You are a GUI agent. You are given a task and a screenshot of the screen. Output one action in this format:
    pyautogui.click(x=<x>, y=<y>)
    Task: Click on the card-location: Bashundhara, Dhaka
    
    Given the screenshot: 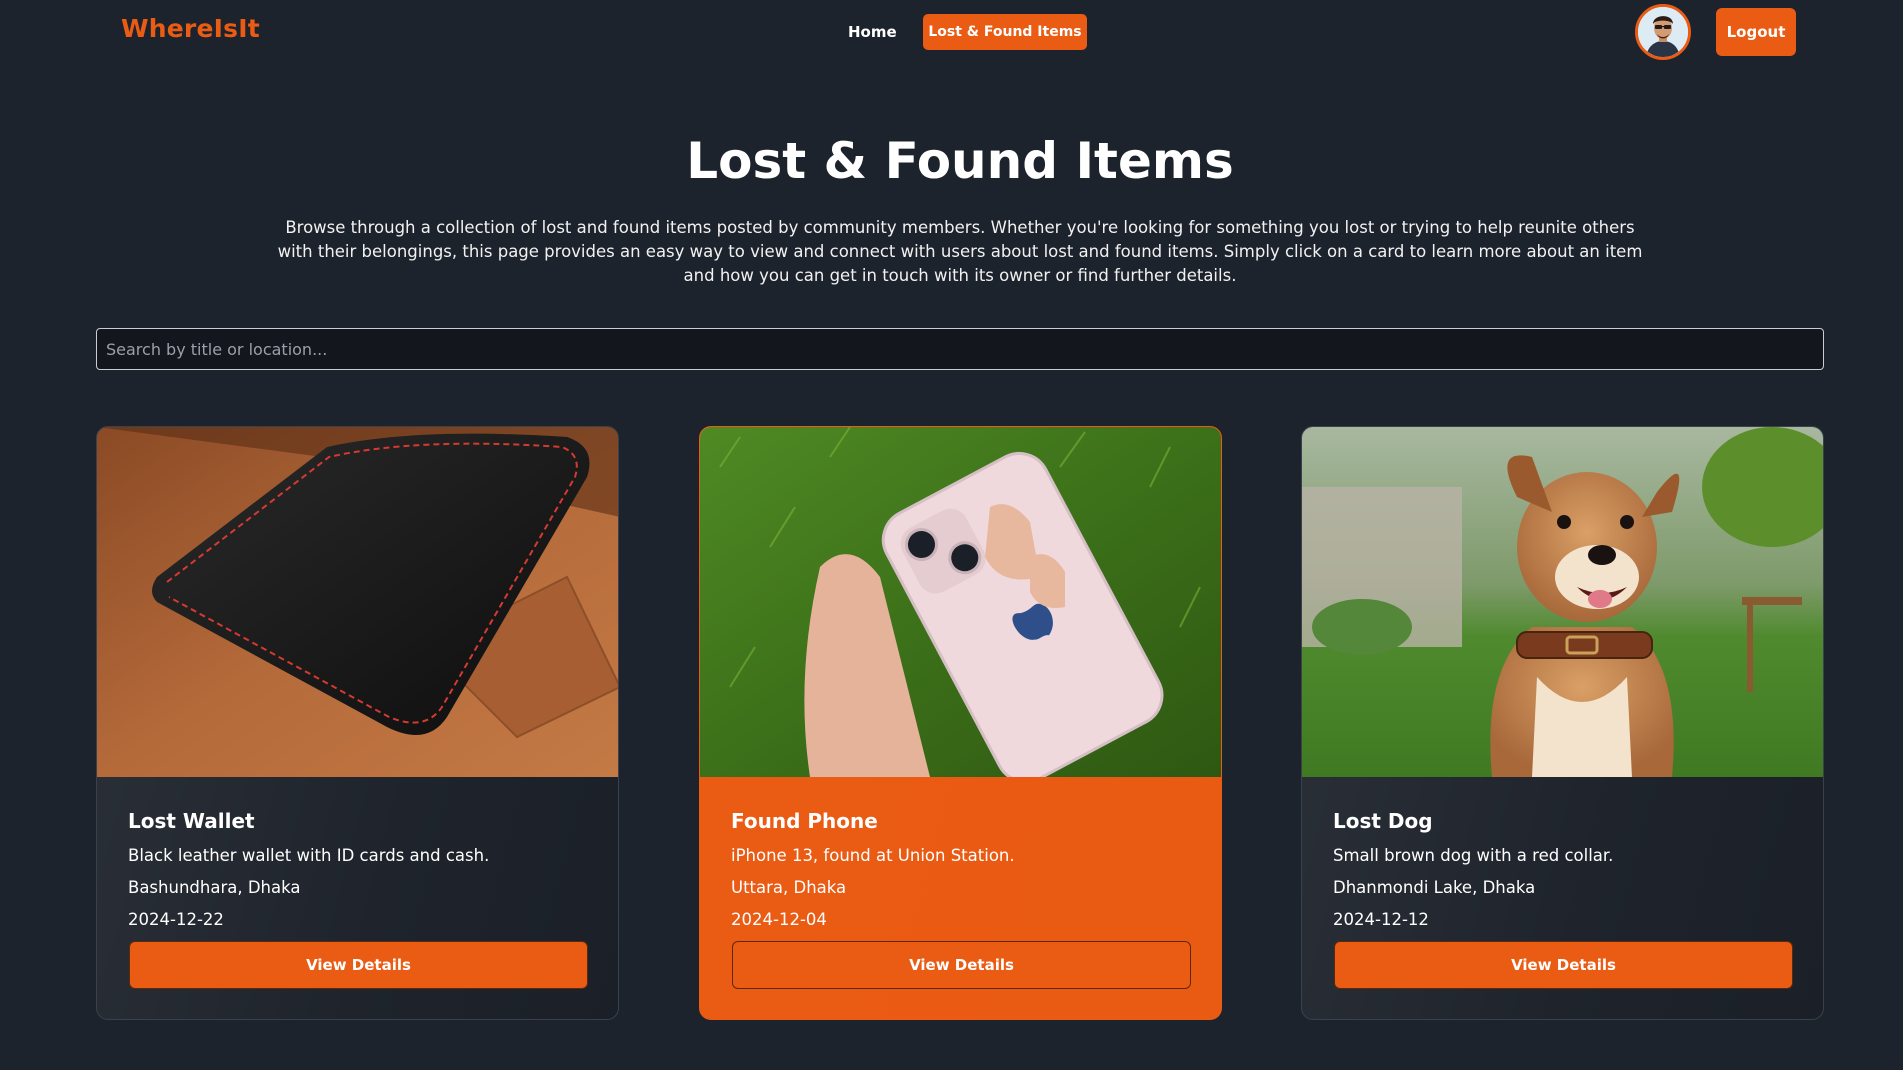 What is the action you would take?
    pyautogui.click(x=214, y=887)
    